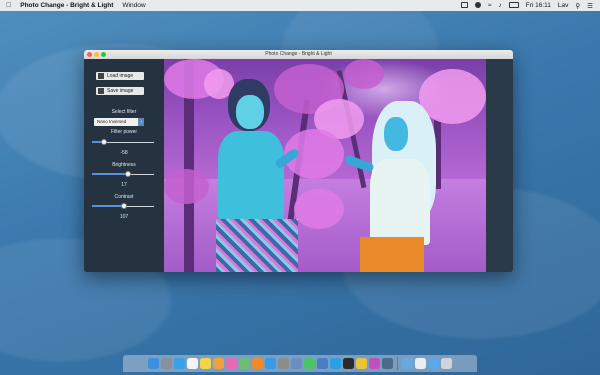  I want to click on dock, so click(300, 363).